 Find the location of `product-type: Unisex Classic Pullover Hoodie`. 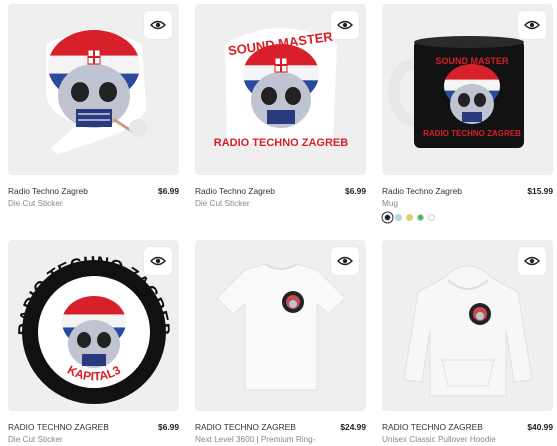

product-type: Unisex Classic Pullover Hoodie is located at coordinates (439, 439).